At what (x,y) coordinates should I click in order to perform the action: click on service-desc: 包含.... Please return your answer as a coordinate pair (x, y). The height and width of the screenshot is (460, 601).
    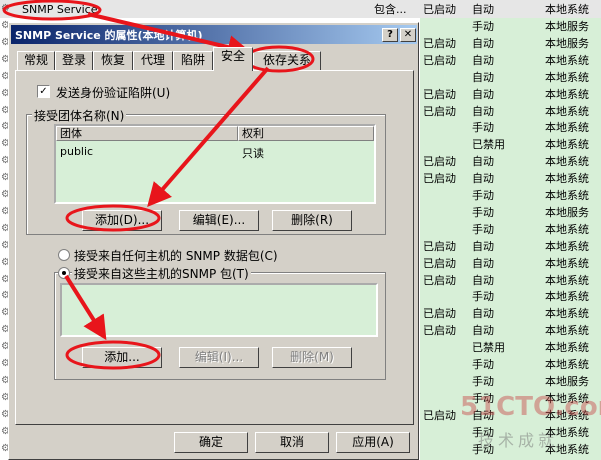
    Looking at the image, I should click on (390, 9).